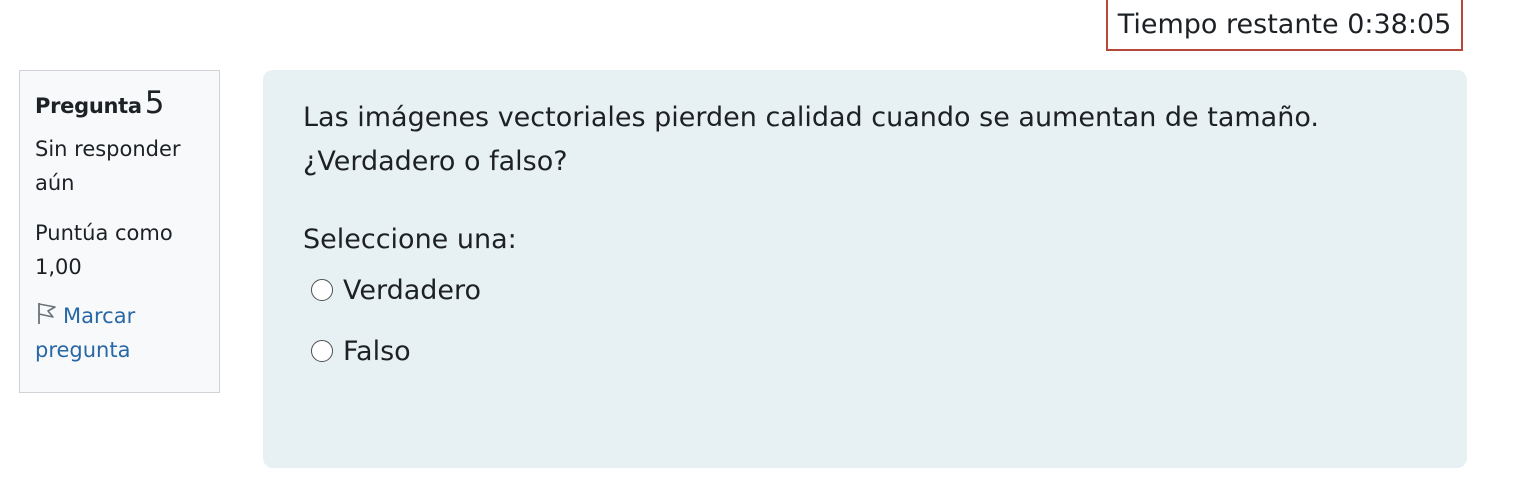 This screenshot has width=1514, height=488. Describe the element at coordinates (99, 316) in the screenshot. I see `flag-label-line-1: Marcar` at that location.